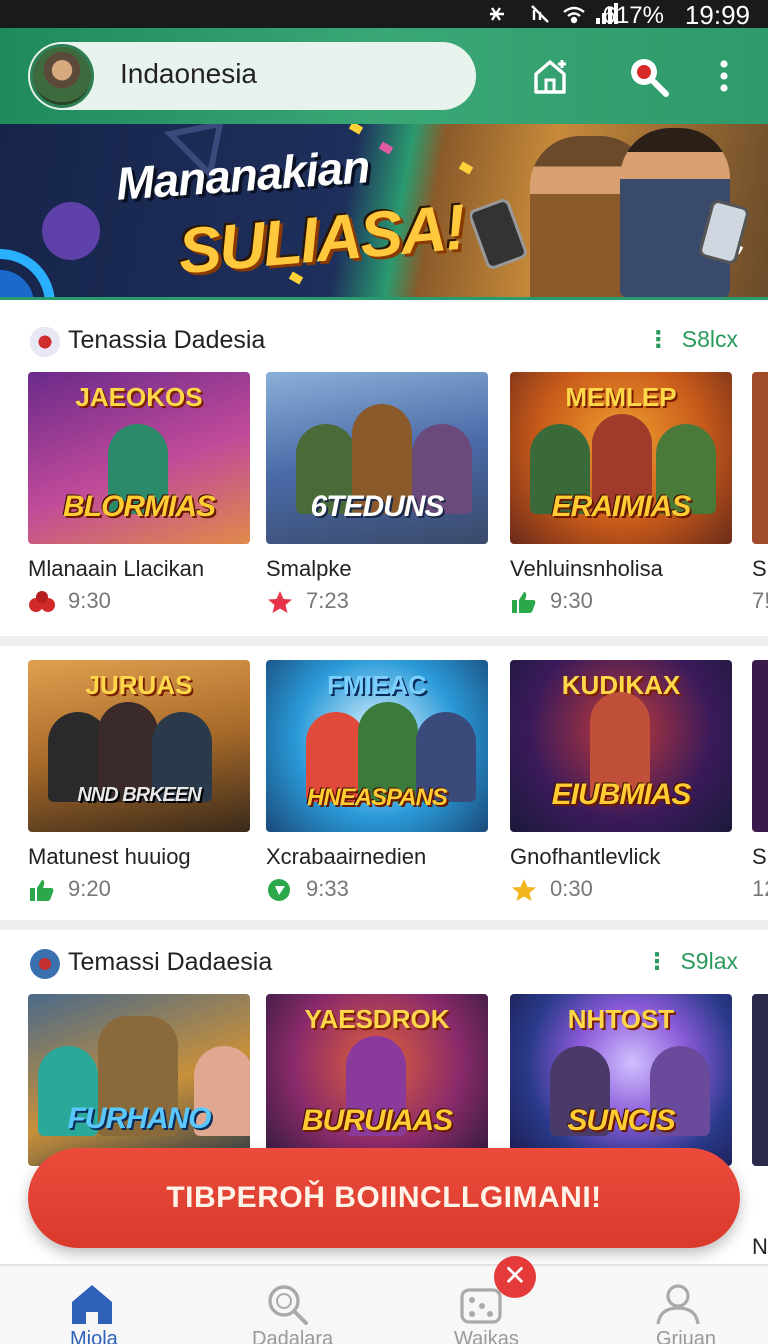 The height and width of the screenshot is (1344, 768). I want to click on bottom-nav: Miola Dadalara Waikas Grjuan, so click(384, 1304).